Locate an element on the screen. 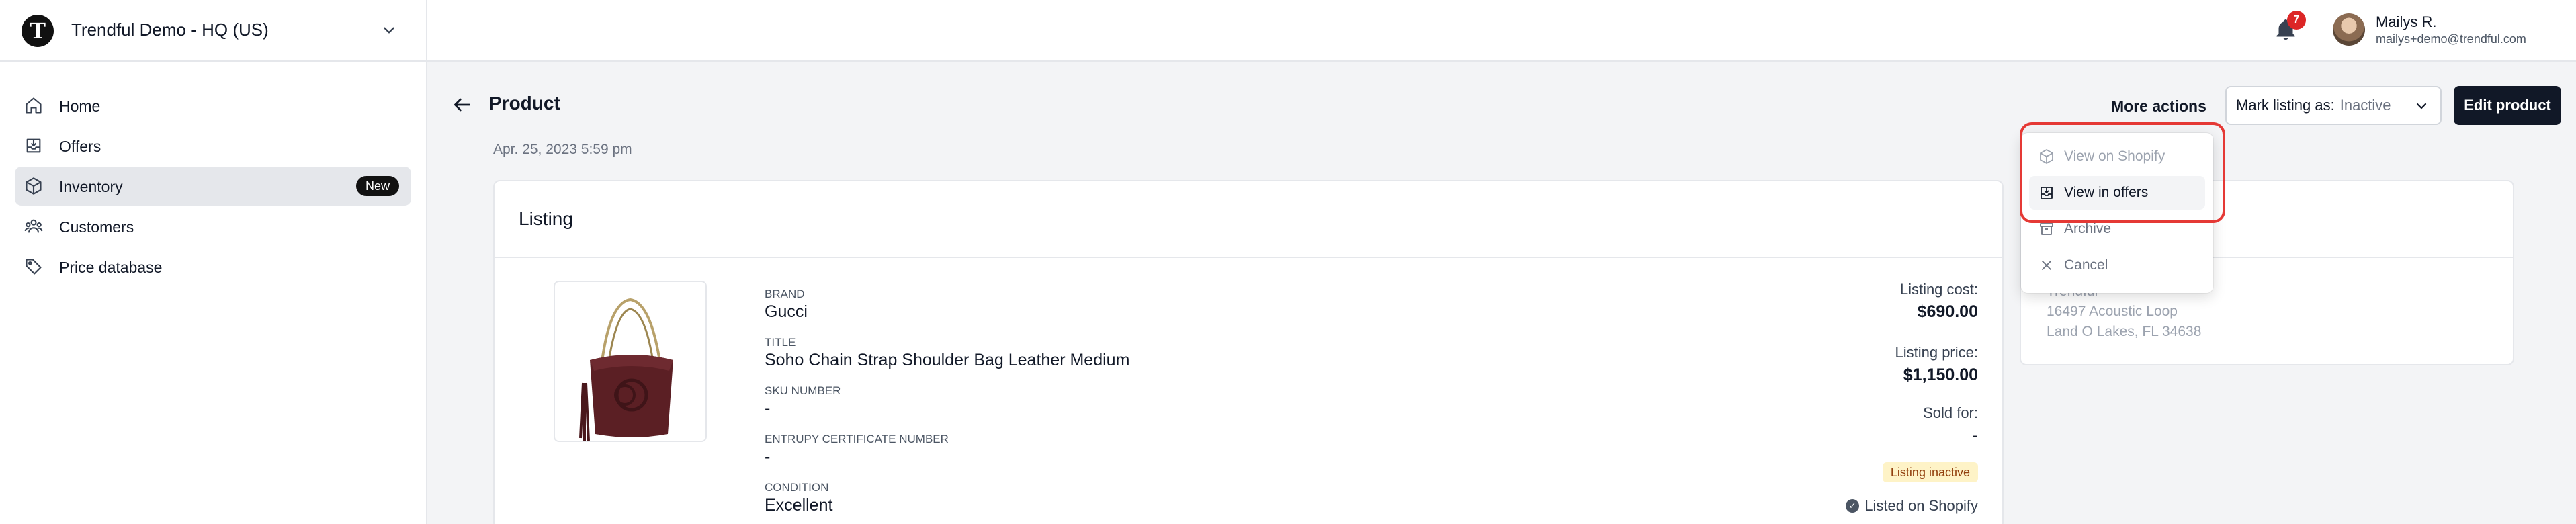  sidebar-item-label: Inventory is located at coordinates (91, 186).